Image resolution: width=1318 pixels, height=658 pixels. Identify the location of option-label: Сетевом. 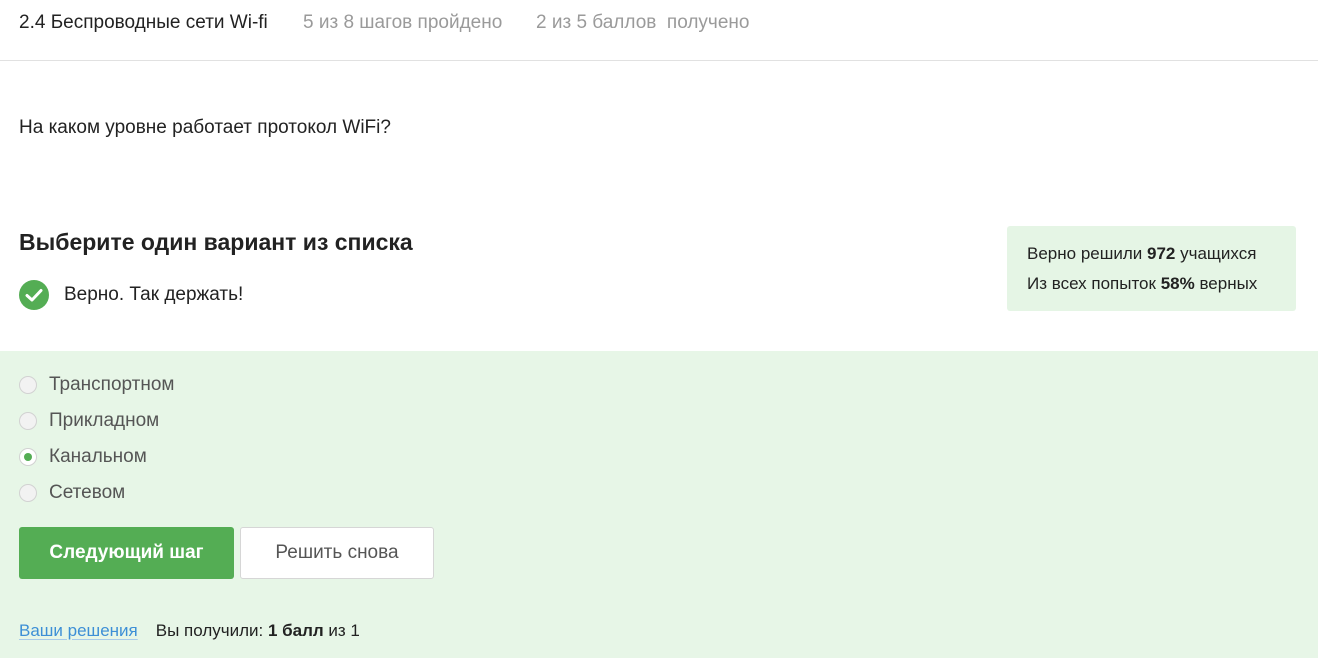
(87, 493).